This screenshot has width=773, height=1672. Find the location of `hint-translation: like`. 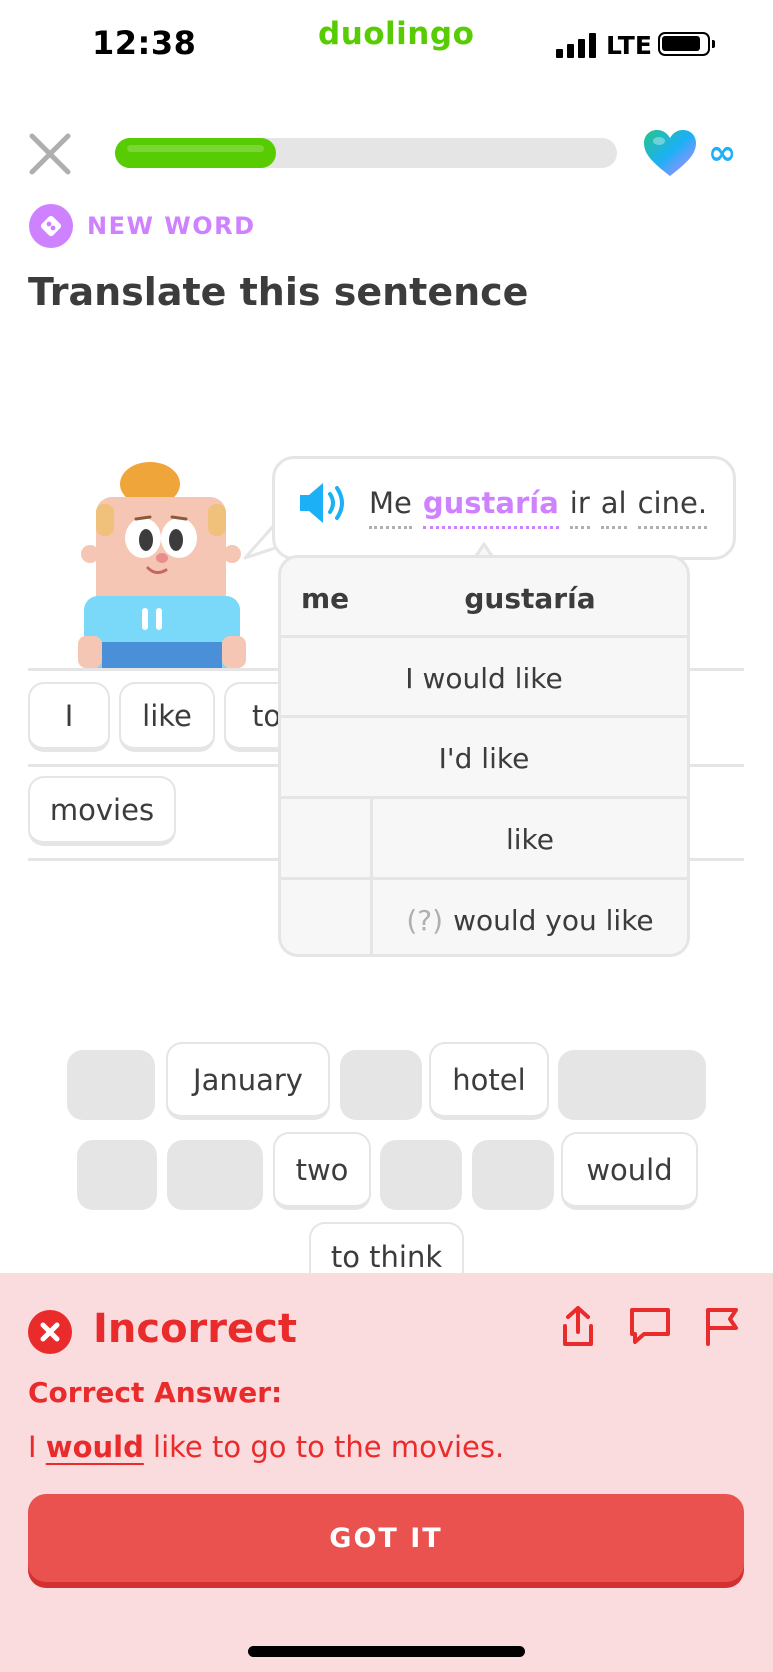

hint-translation: like is located at coordinates (529, 839).